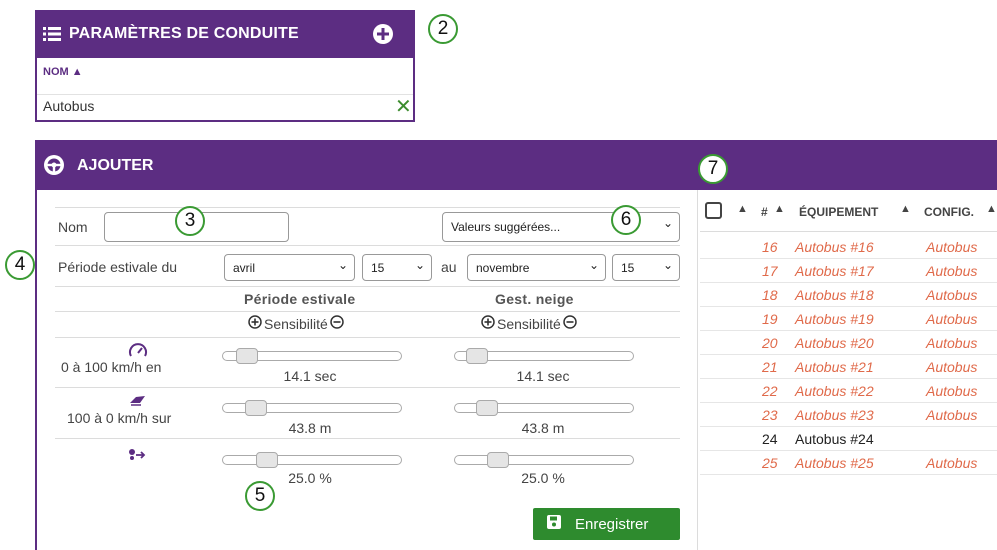  What do you see at coordinates (713, 169) in the screenshot?
I see `callout-badge: 7` at bounding box center [713, 169].